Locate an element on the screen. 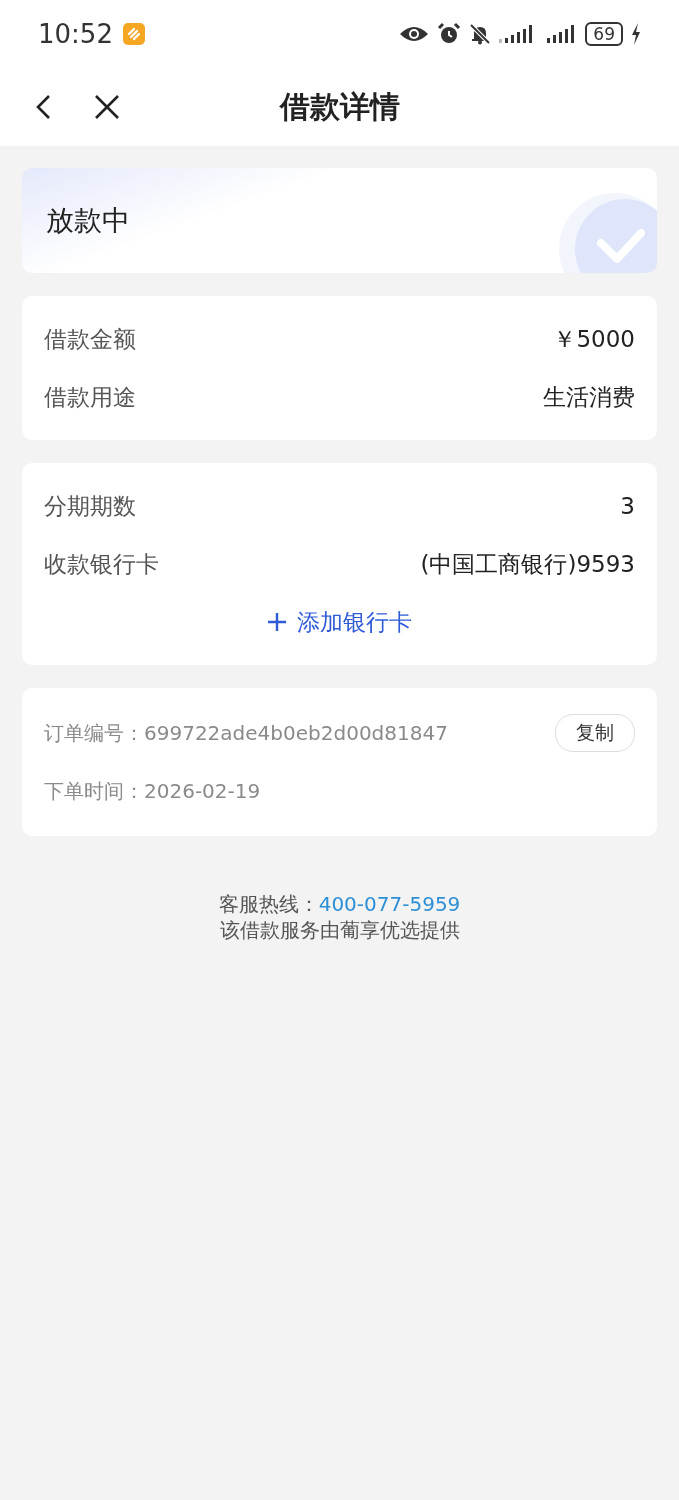  provider-note: 该借款服务由葡享优选提供 is located at coordinates (339, 930).